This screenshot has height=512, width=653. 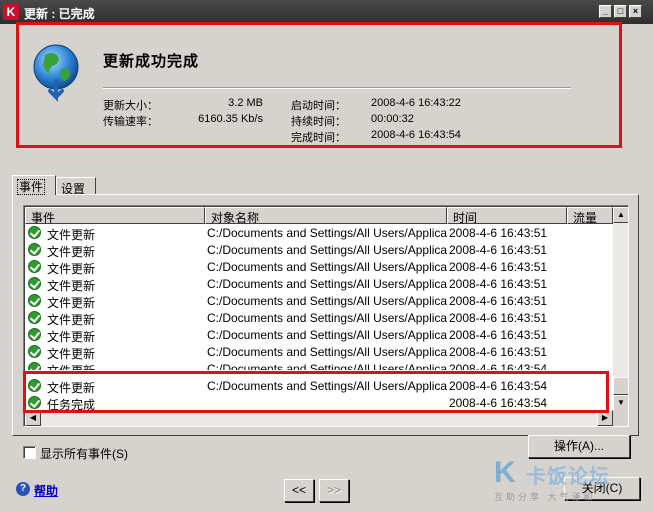 I want to click on update-size-value: 3.2 MB, so click(x=245, y=103).